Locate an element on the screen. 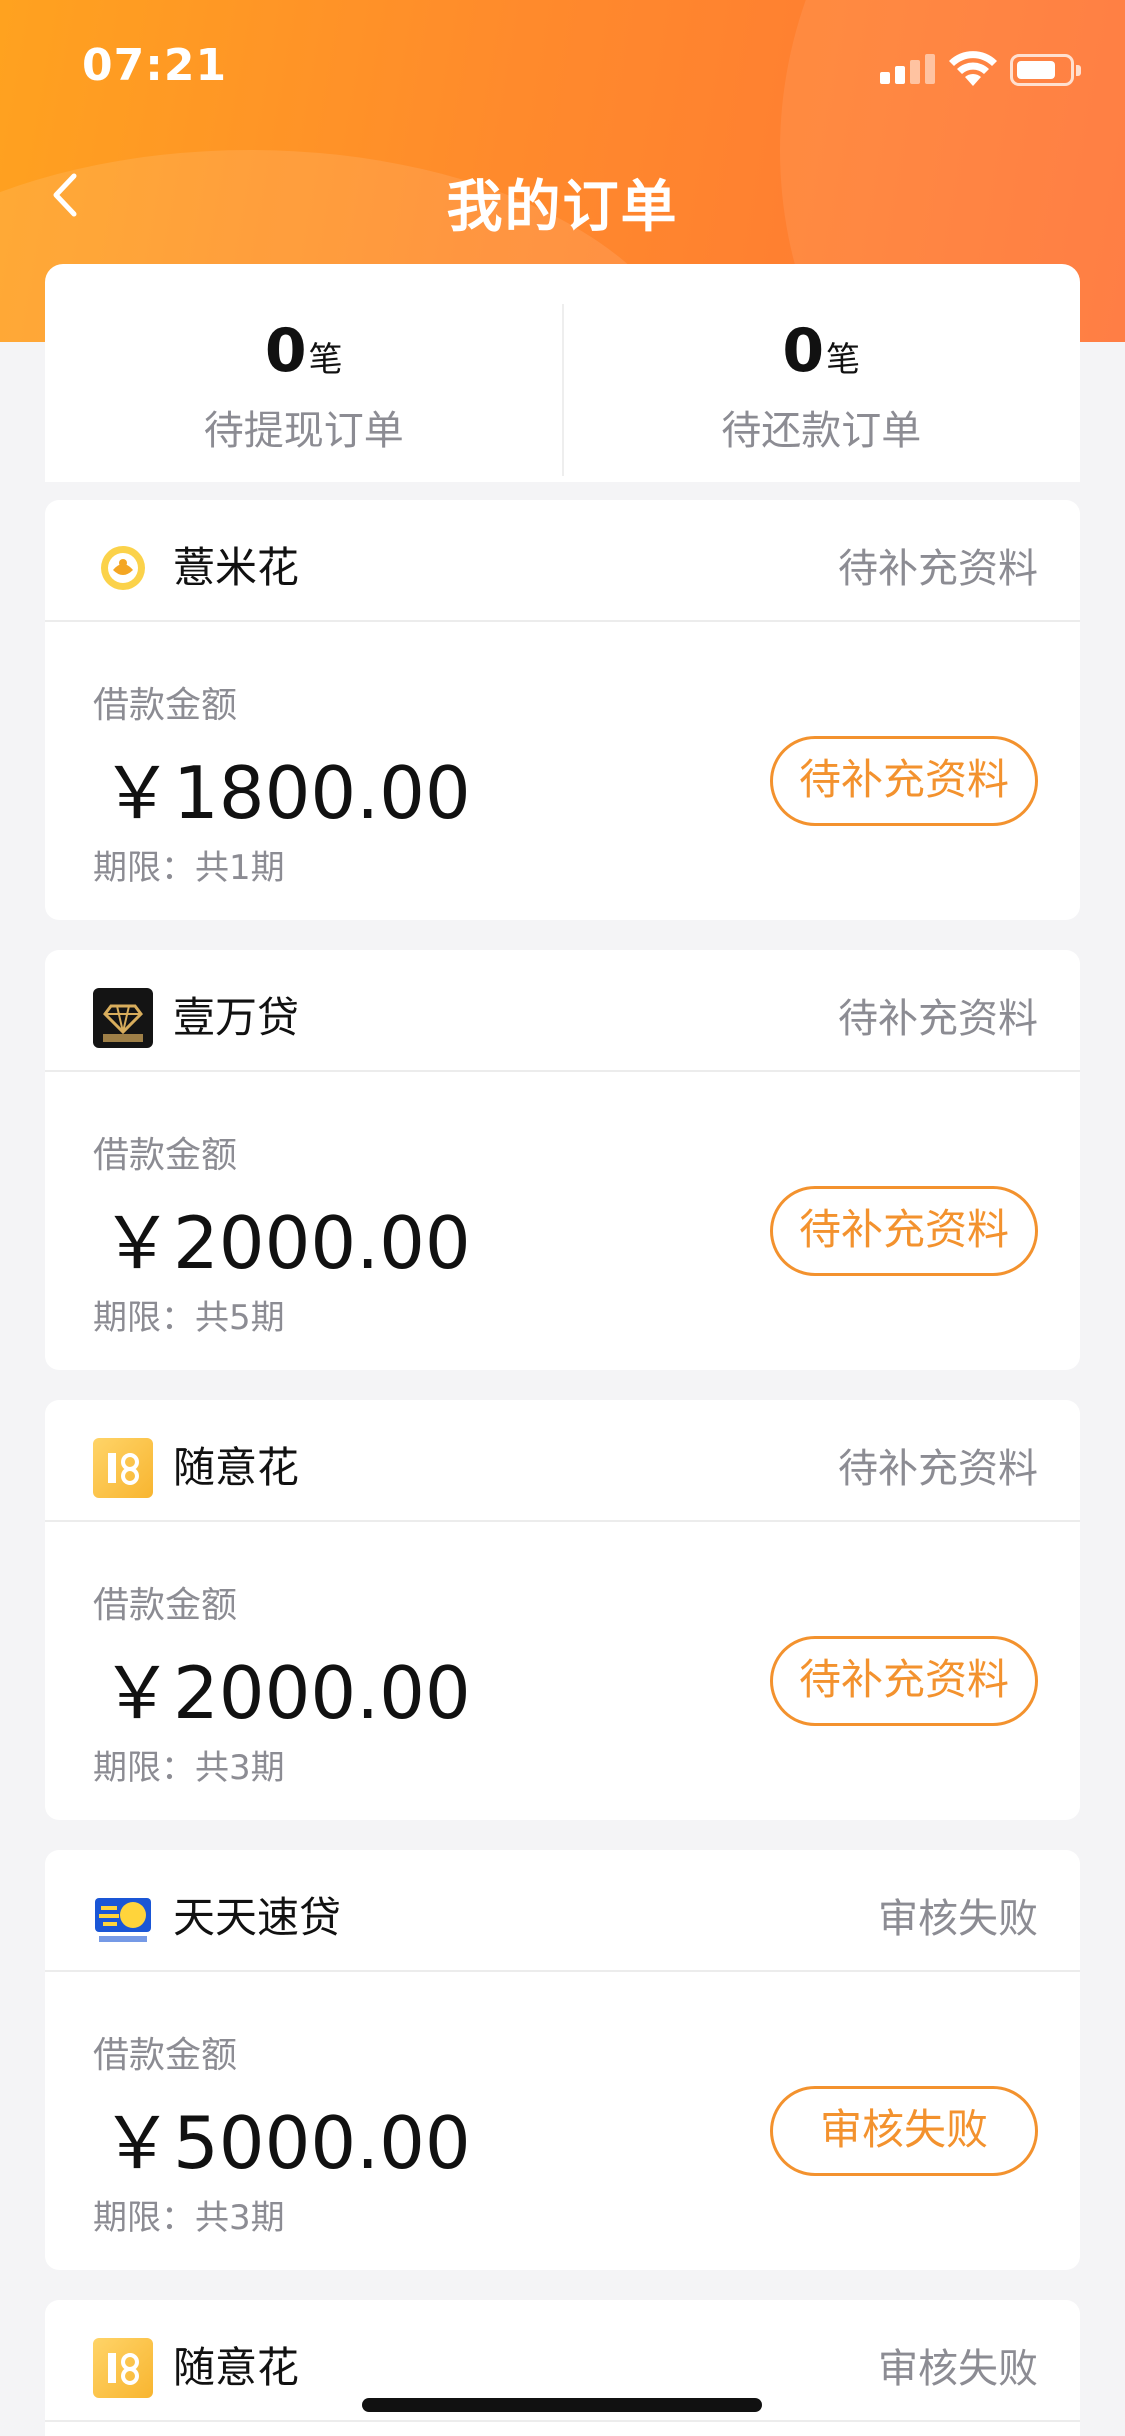 The width and height of the screenshot is (1125, 2436). pending-withdraw-label: 待提现订单 is located at coordinates (303, 431).